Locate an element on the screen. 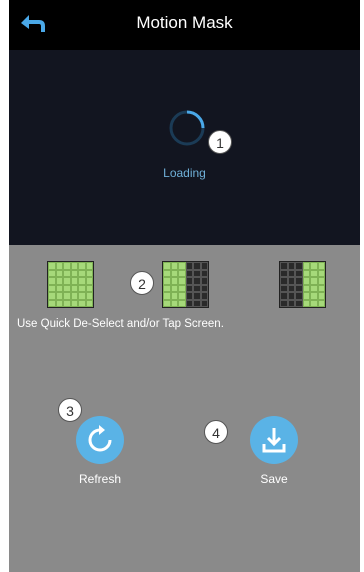 The width and height of the screenshot is (364, 572). select-all-grid is located at coordinates (70, 284).